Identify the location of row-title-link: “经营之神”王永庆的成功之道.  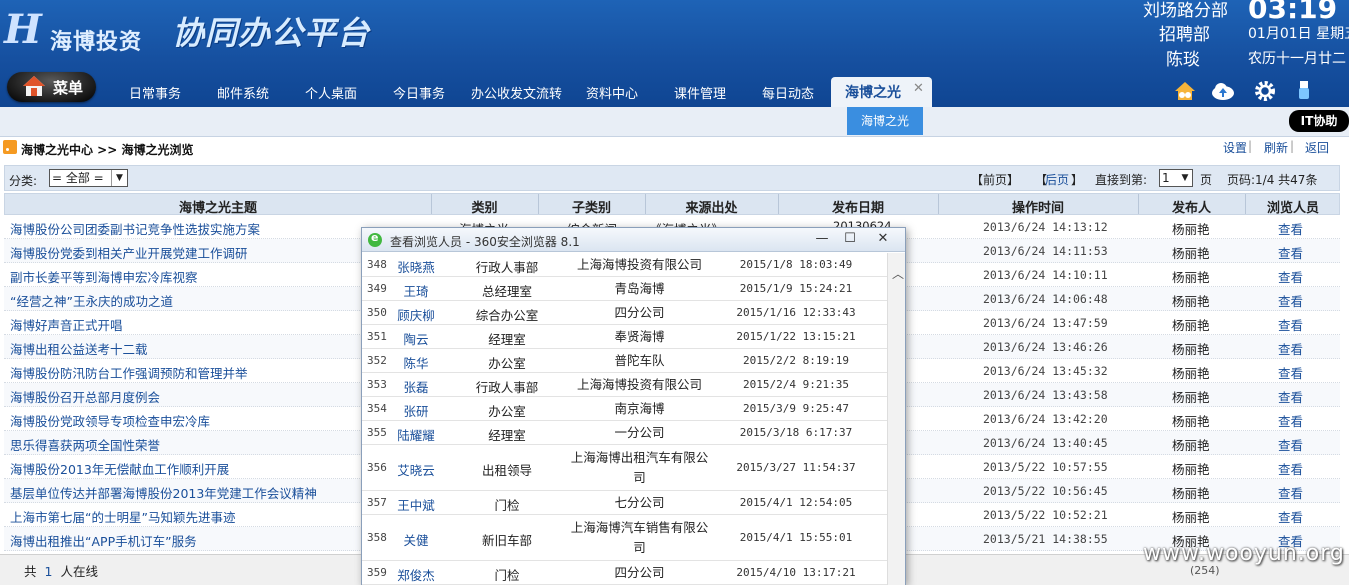
(91, 300).